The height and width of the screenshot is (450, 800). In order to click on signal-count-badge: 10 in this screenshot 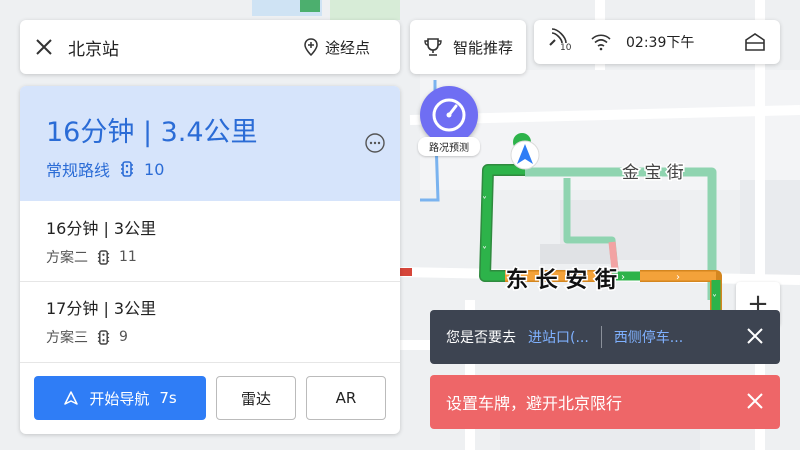, I will do `click(566, 48)`.